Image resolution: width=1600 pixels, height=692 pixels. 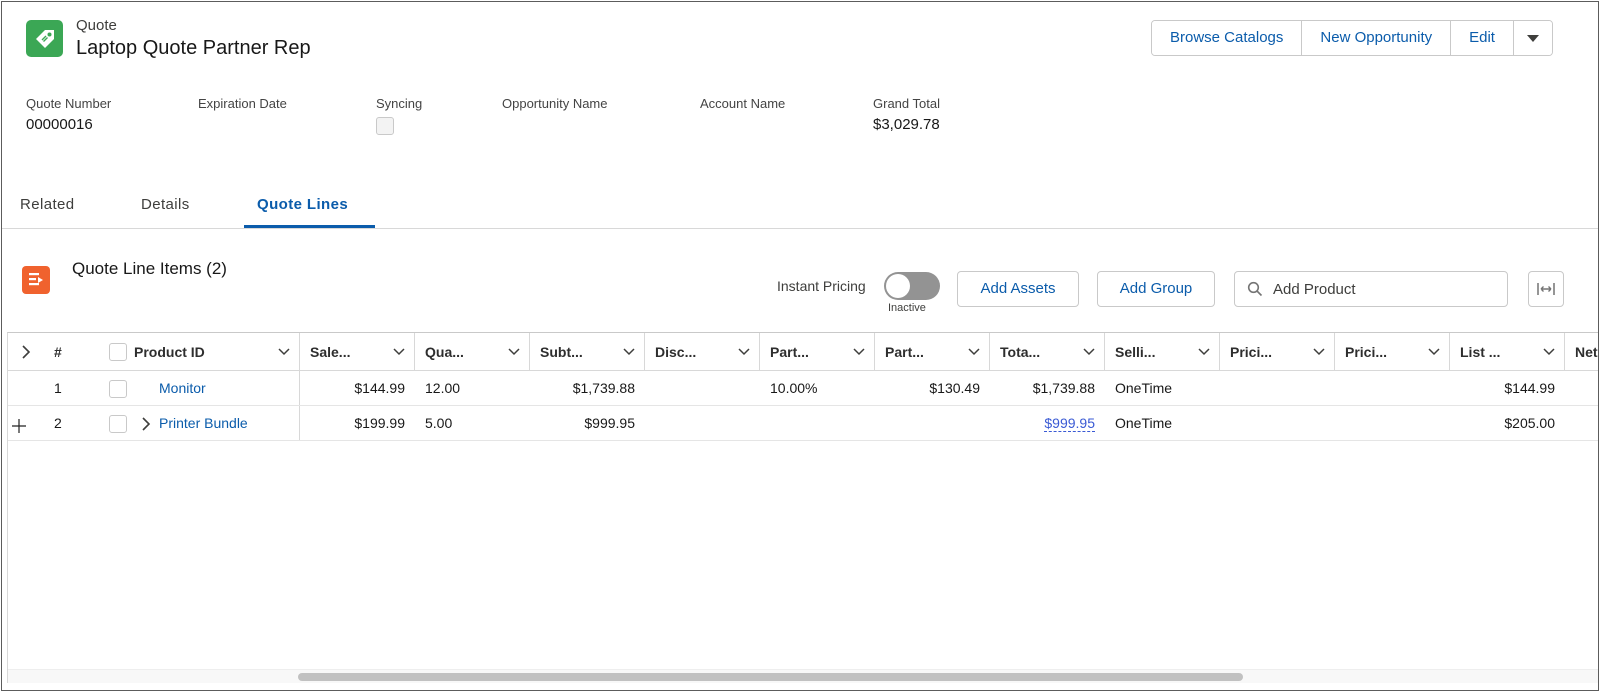 I want to click on add-product-input, so click(x=1386, y=289).